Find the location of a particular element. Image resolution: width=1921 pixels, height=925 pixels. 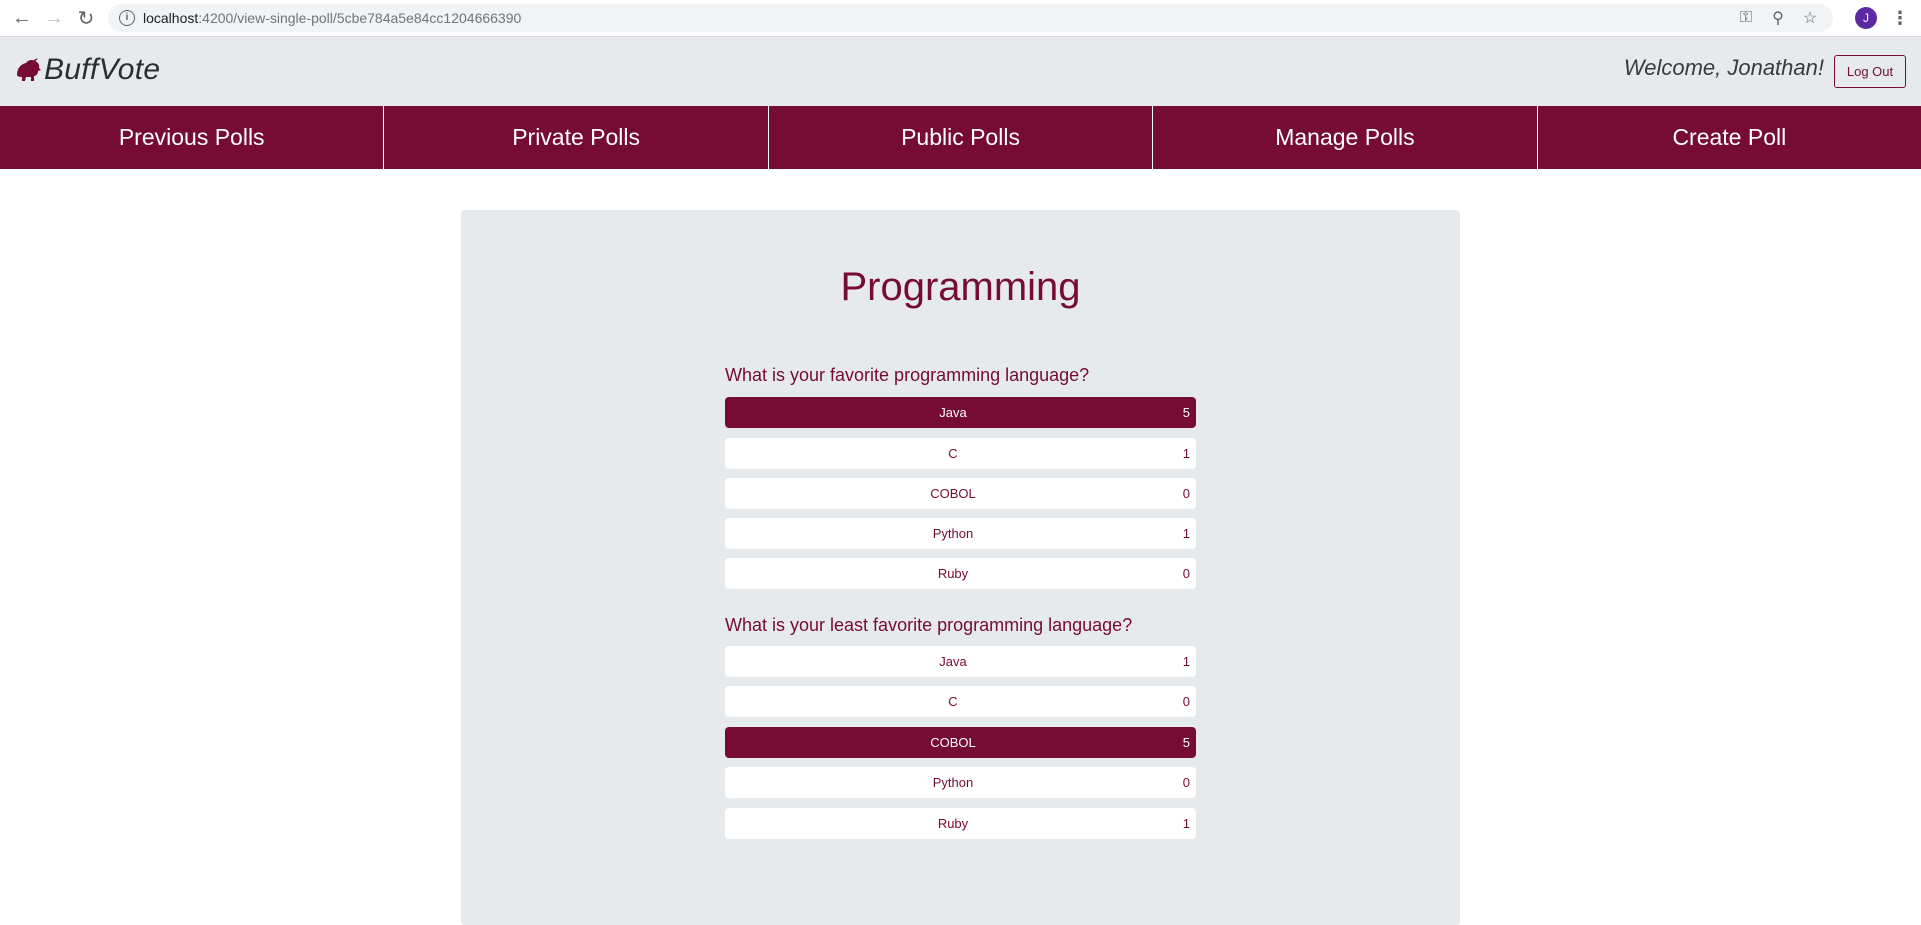

logout-button: Log Out is located at coordinates (1870, 71).